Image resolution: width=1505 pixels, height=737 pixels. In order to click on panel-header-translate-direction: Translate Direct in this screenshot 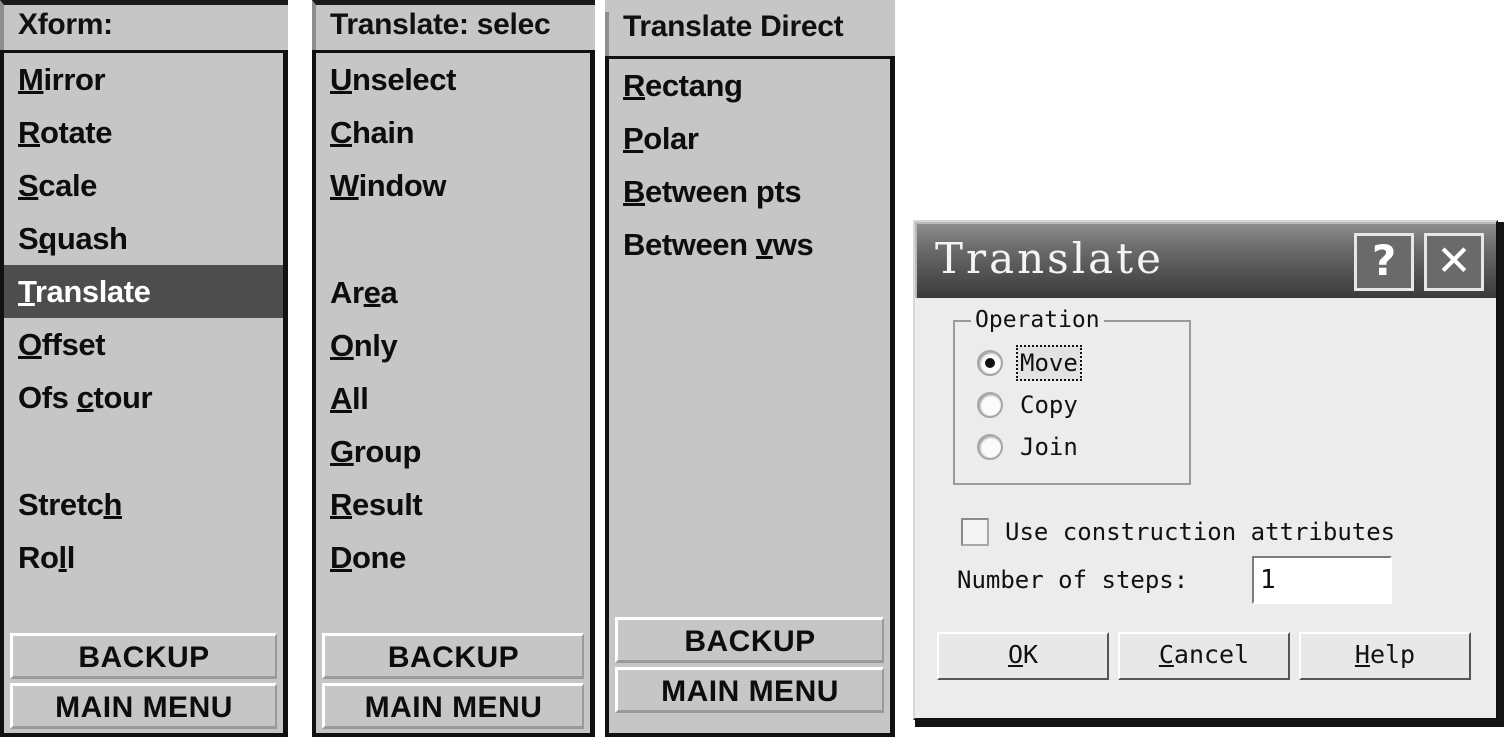, I will do `click(750, 34)`.